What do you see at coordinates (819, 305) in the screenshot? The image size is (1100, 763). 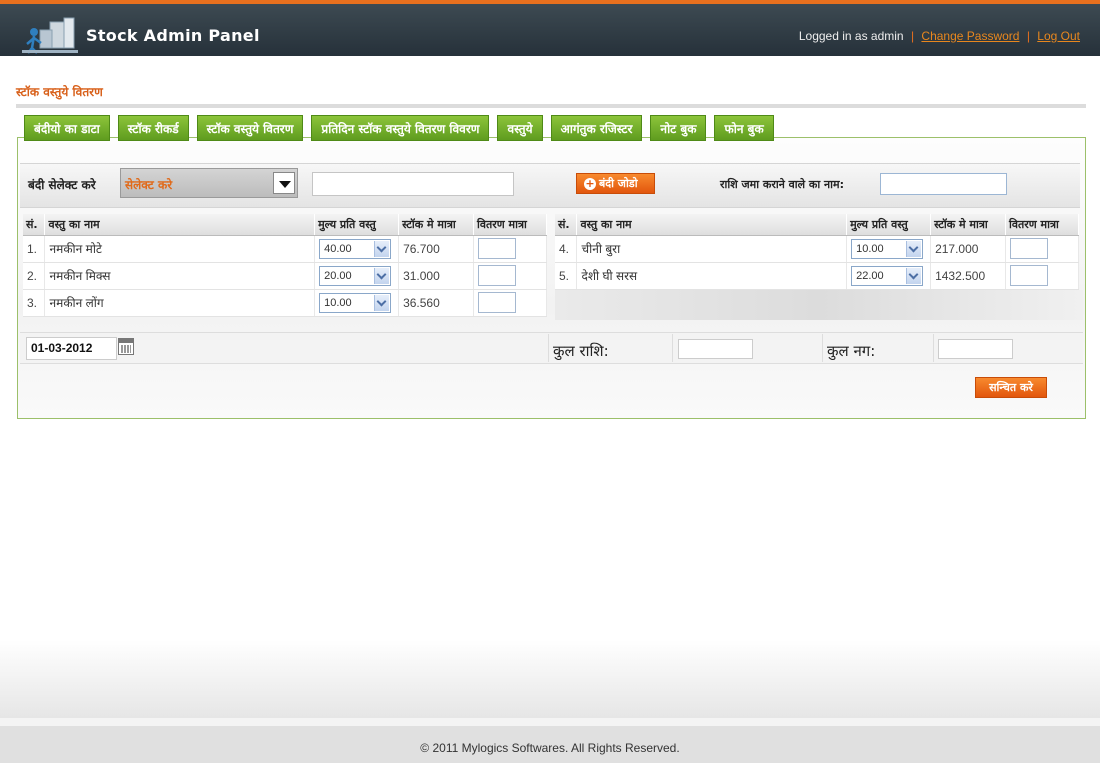 I see `right-table-filler` at bounding box center [819, 305].